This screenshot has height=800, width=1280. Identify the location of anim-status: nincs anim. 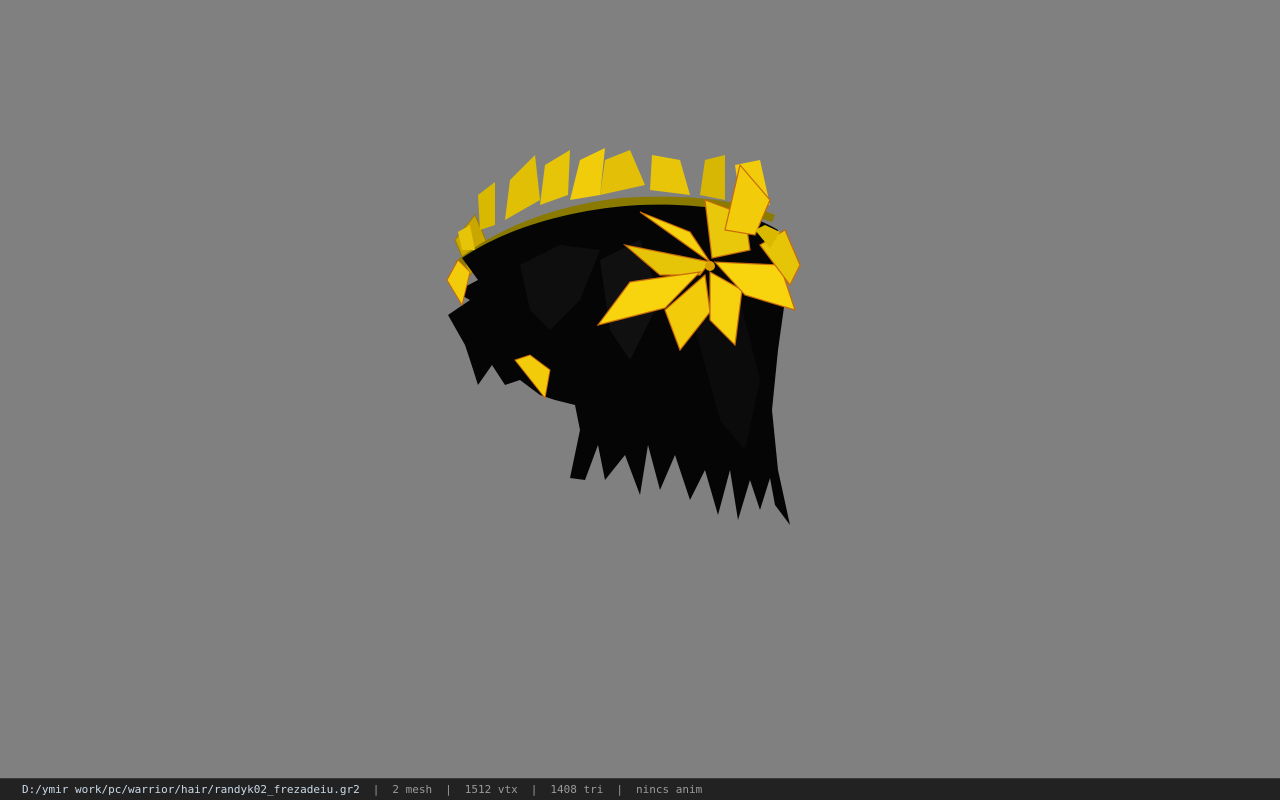
(669, 789).